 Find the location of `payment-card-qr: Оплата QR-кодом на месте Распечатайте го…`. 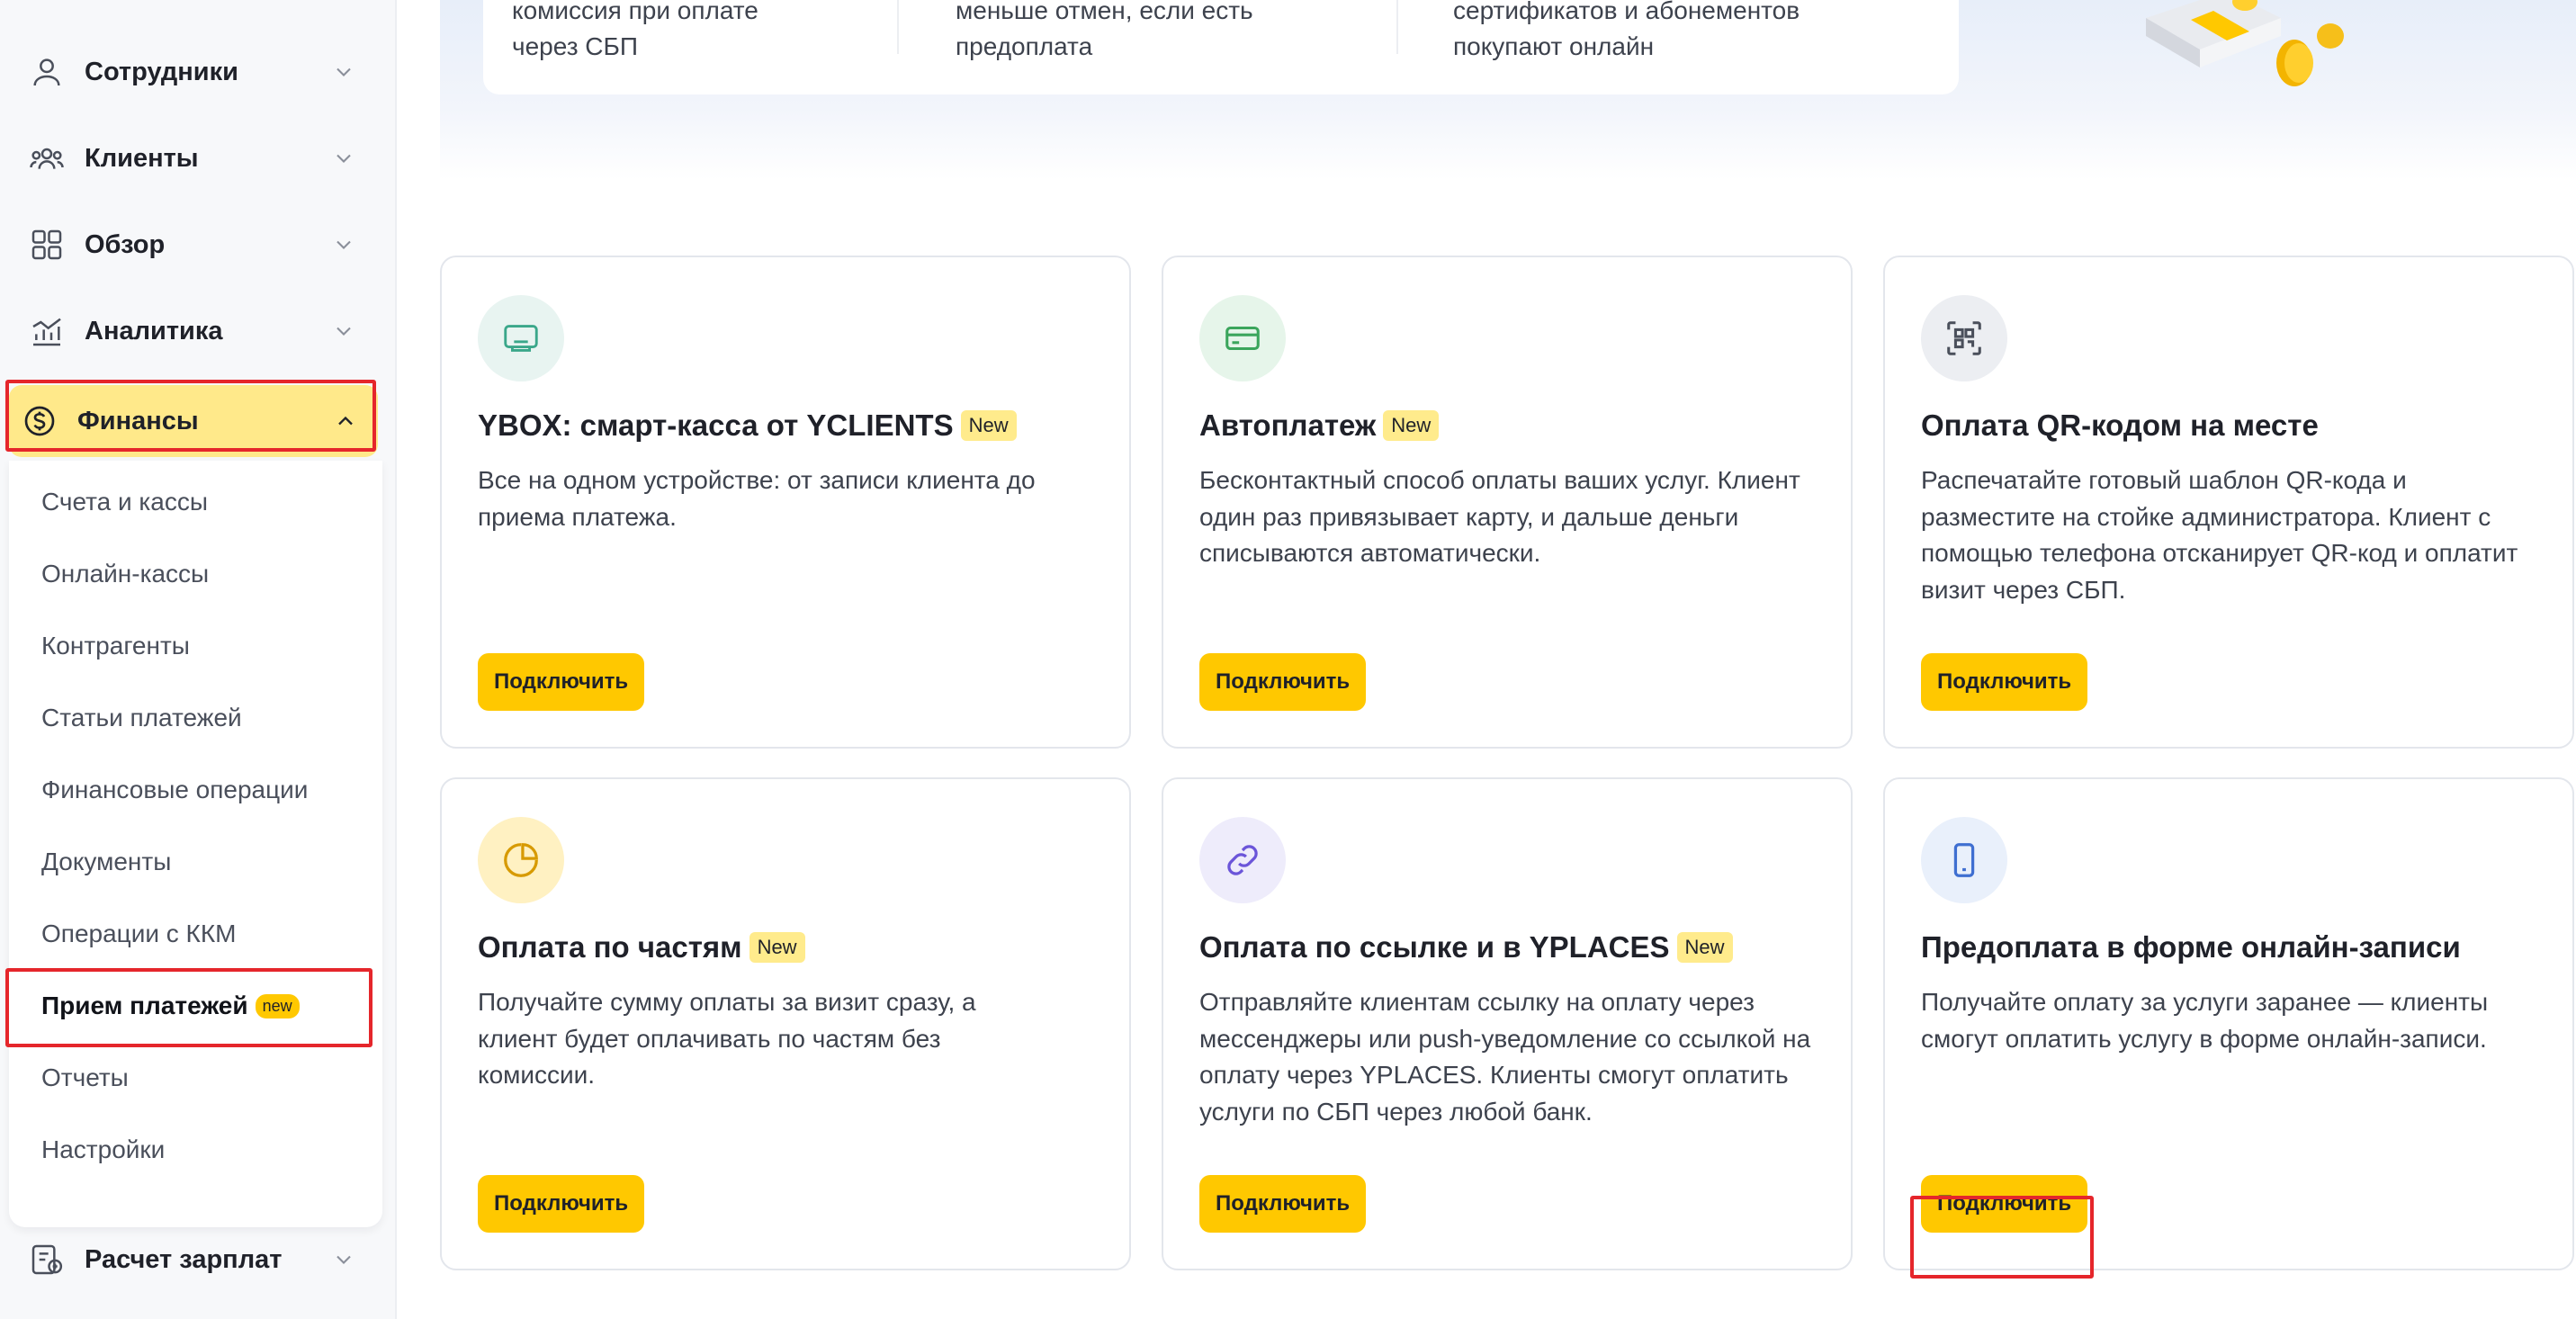

payment-card-qr: Оплата QR-кодом на месте Распечатайте го… is located at coordinates (2228, 502).